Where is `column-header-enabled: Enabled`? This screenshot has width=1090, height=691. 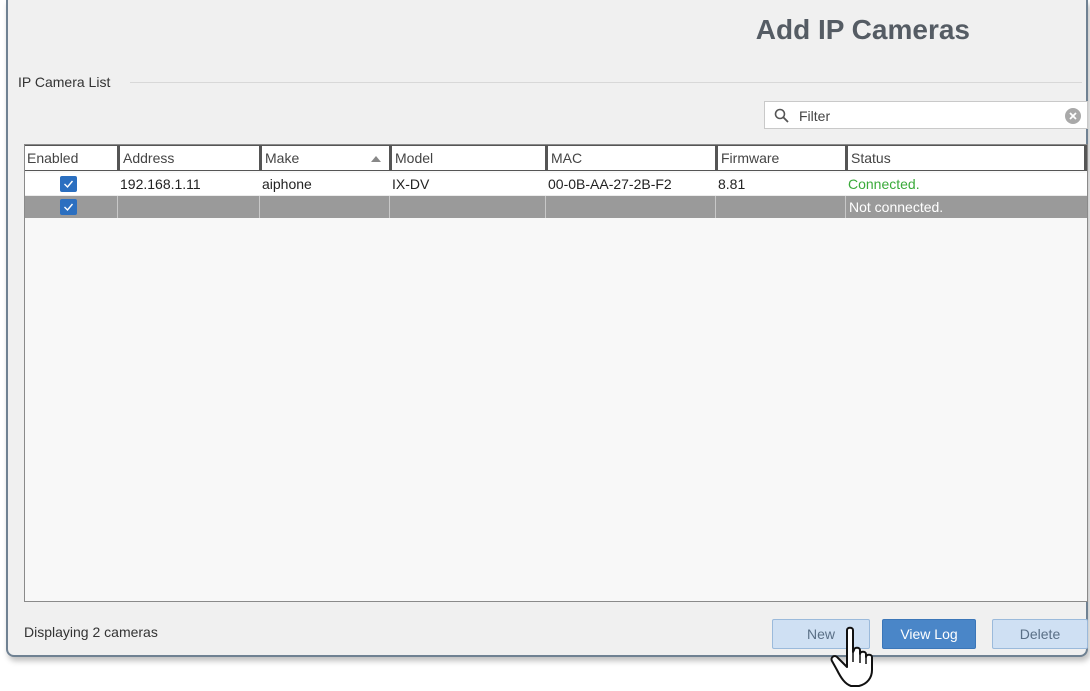 column-header-enabled: Enabled is located at coordinates (71, 158).